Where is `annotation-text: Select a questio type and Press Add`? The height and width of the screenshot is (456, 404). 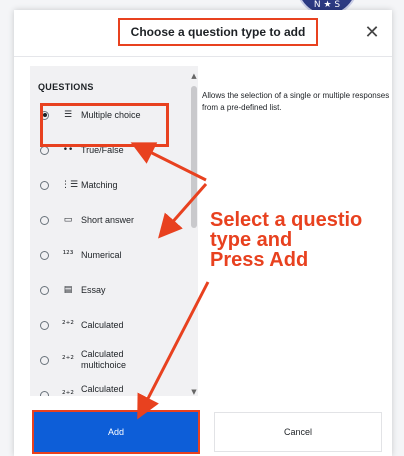 annotation-text: Select a questio type and Press Add is located at coordinates (307, 240).